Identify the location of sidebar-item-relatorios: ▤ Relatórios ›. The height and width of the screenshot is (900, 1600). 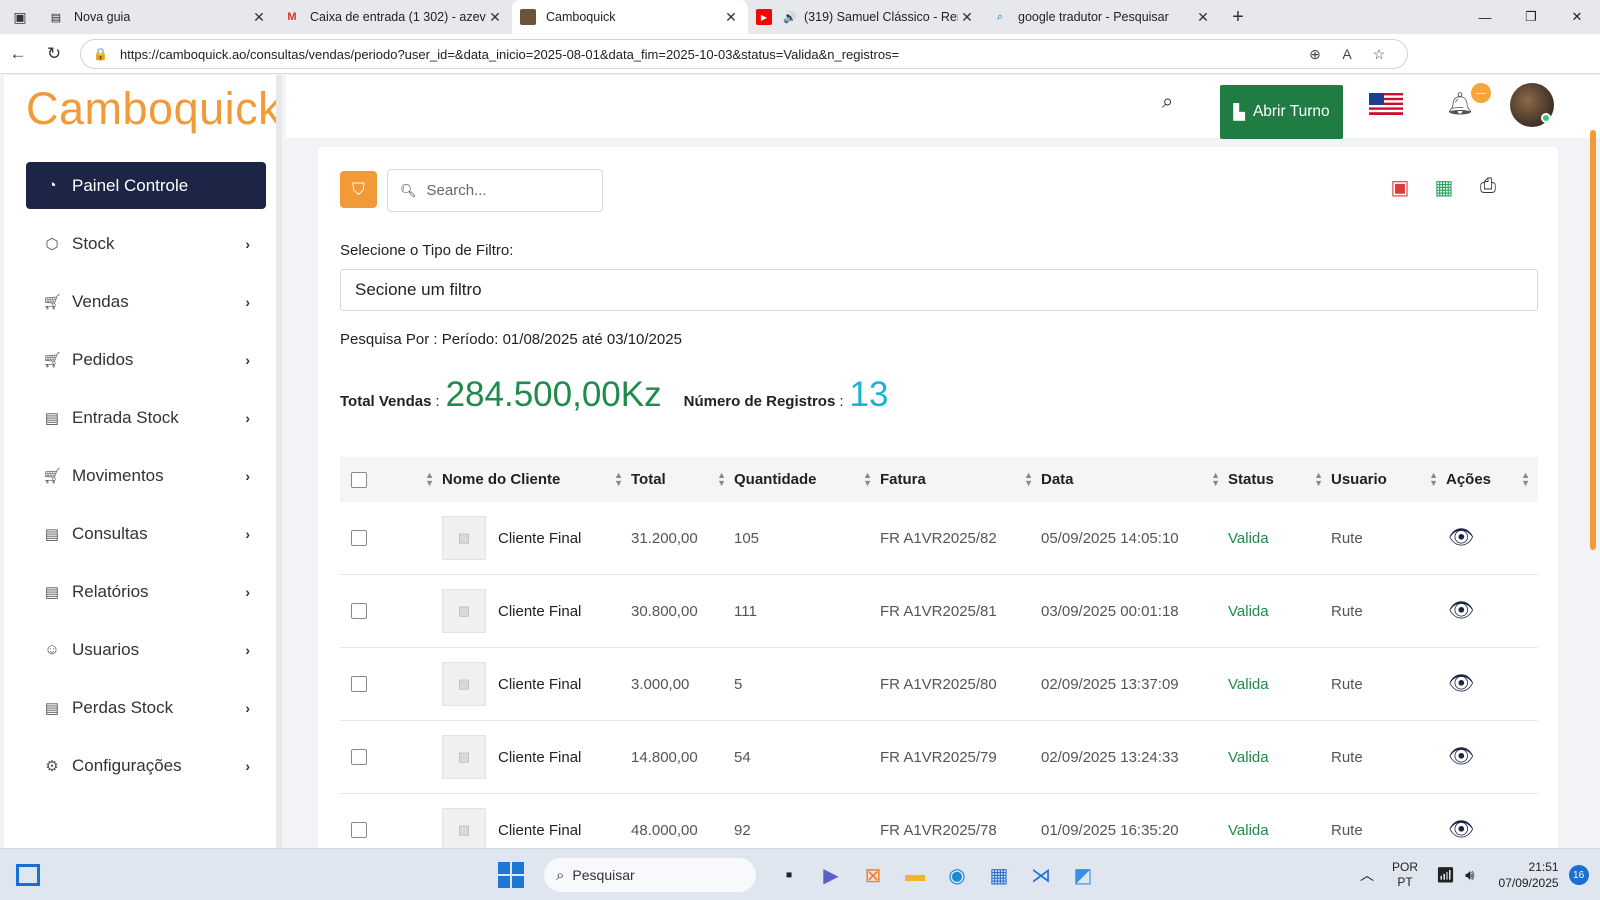
(146, 591).